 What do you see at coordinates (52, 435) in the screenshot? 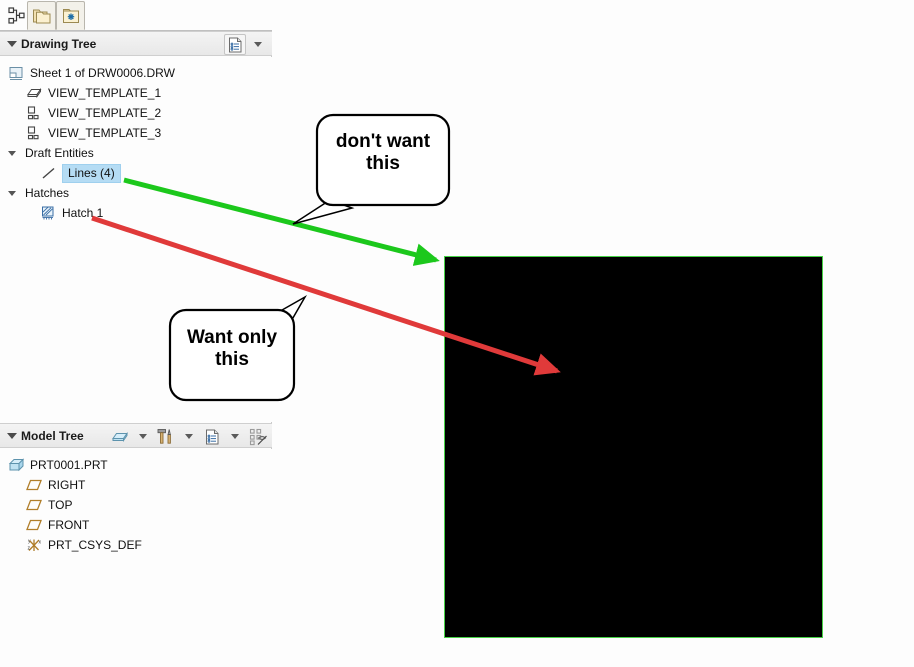
I see `model-tree-title: Model Tree` at bounding box center [52, 435].